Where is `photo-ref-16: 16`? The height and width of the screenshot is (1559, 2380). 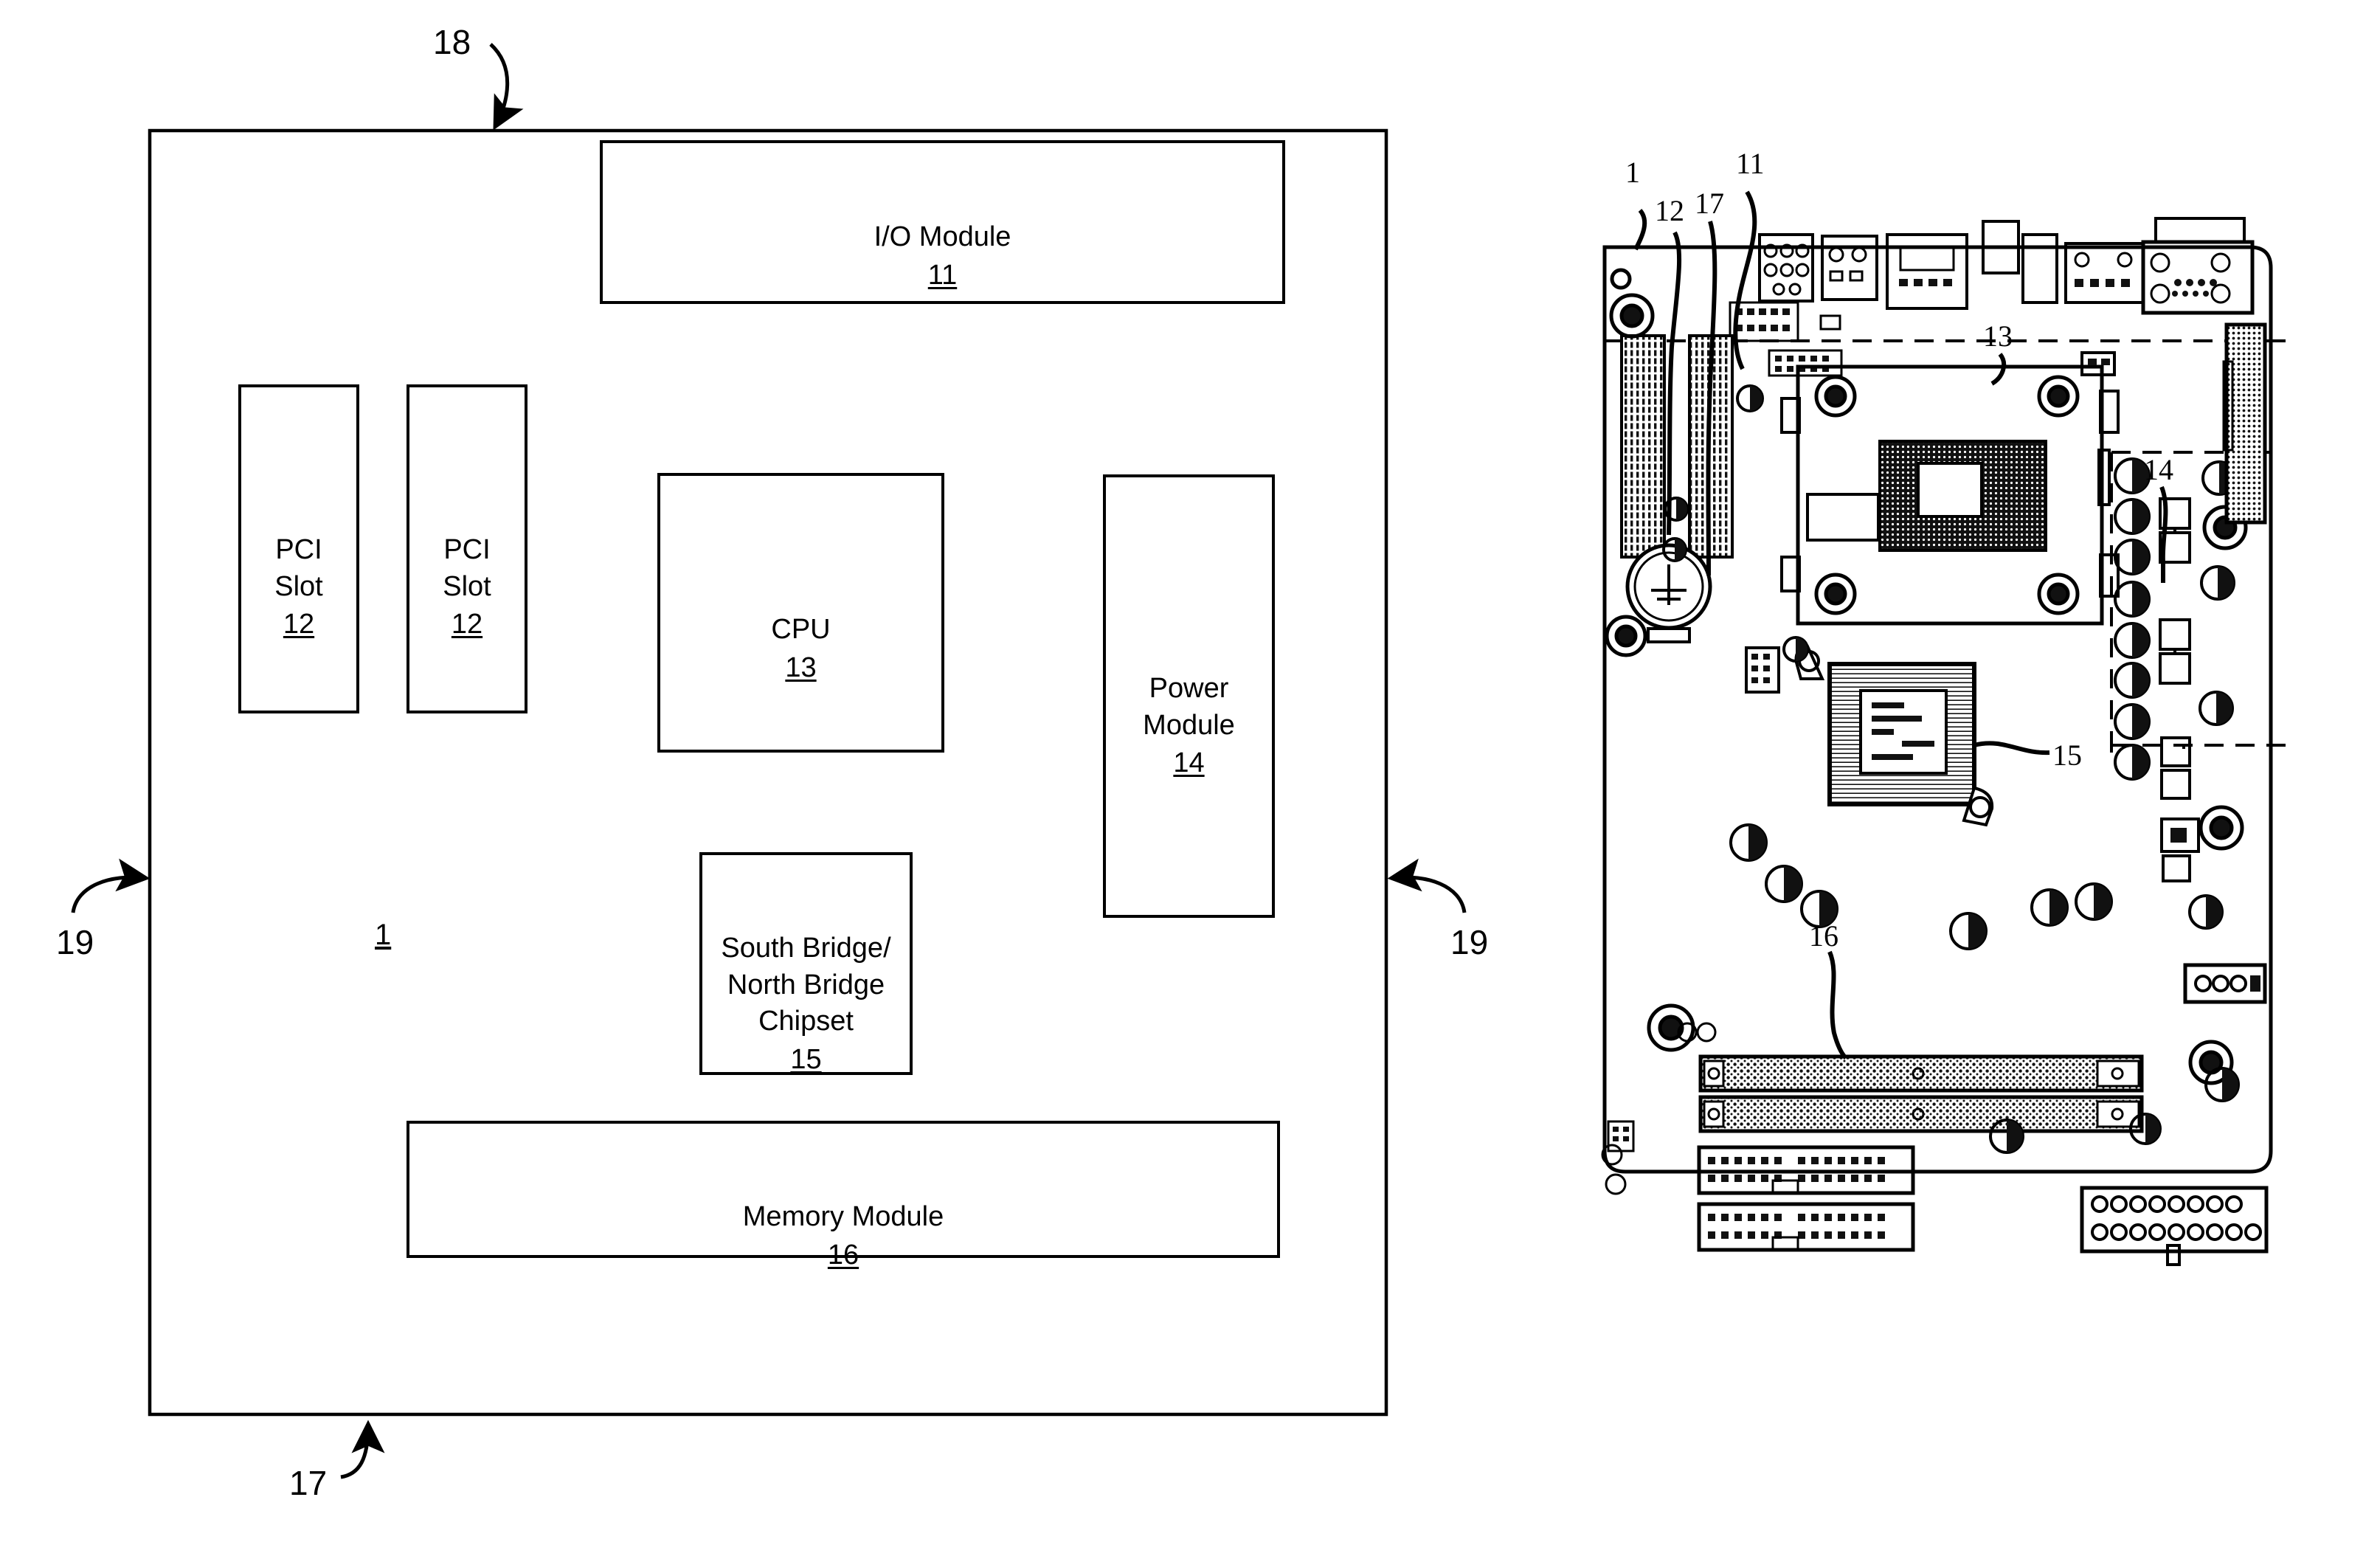
photo-ref-16: 16 is located at coordinates (1823, 936).